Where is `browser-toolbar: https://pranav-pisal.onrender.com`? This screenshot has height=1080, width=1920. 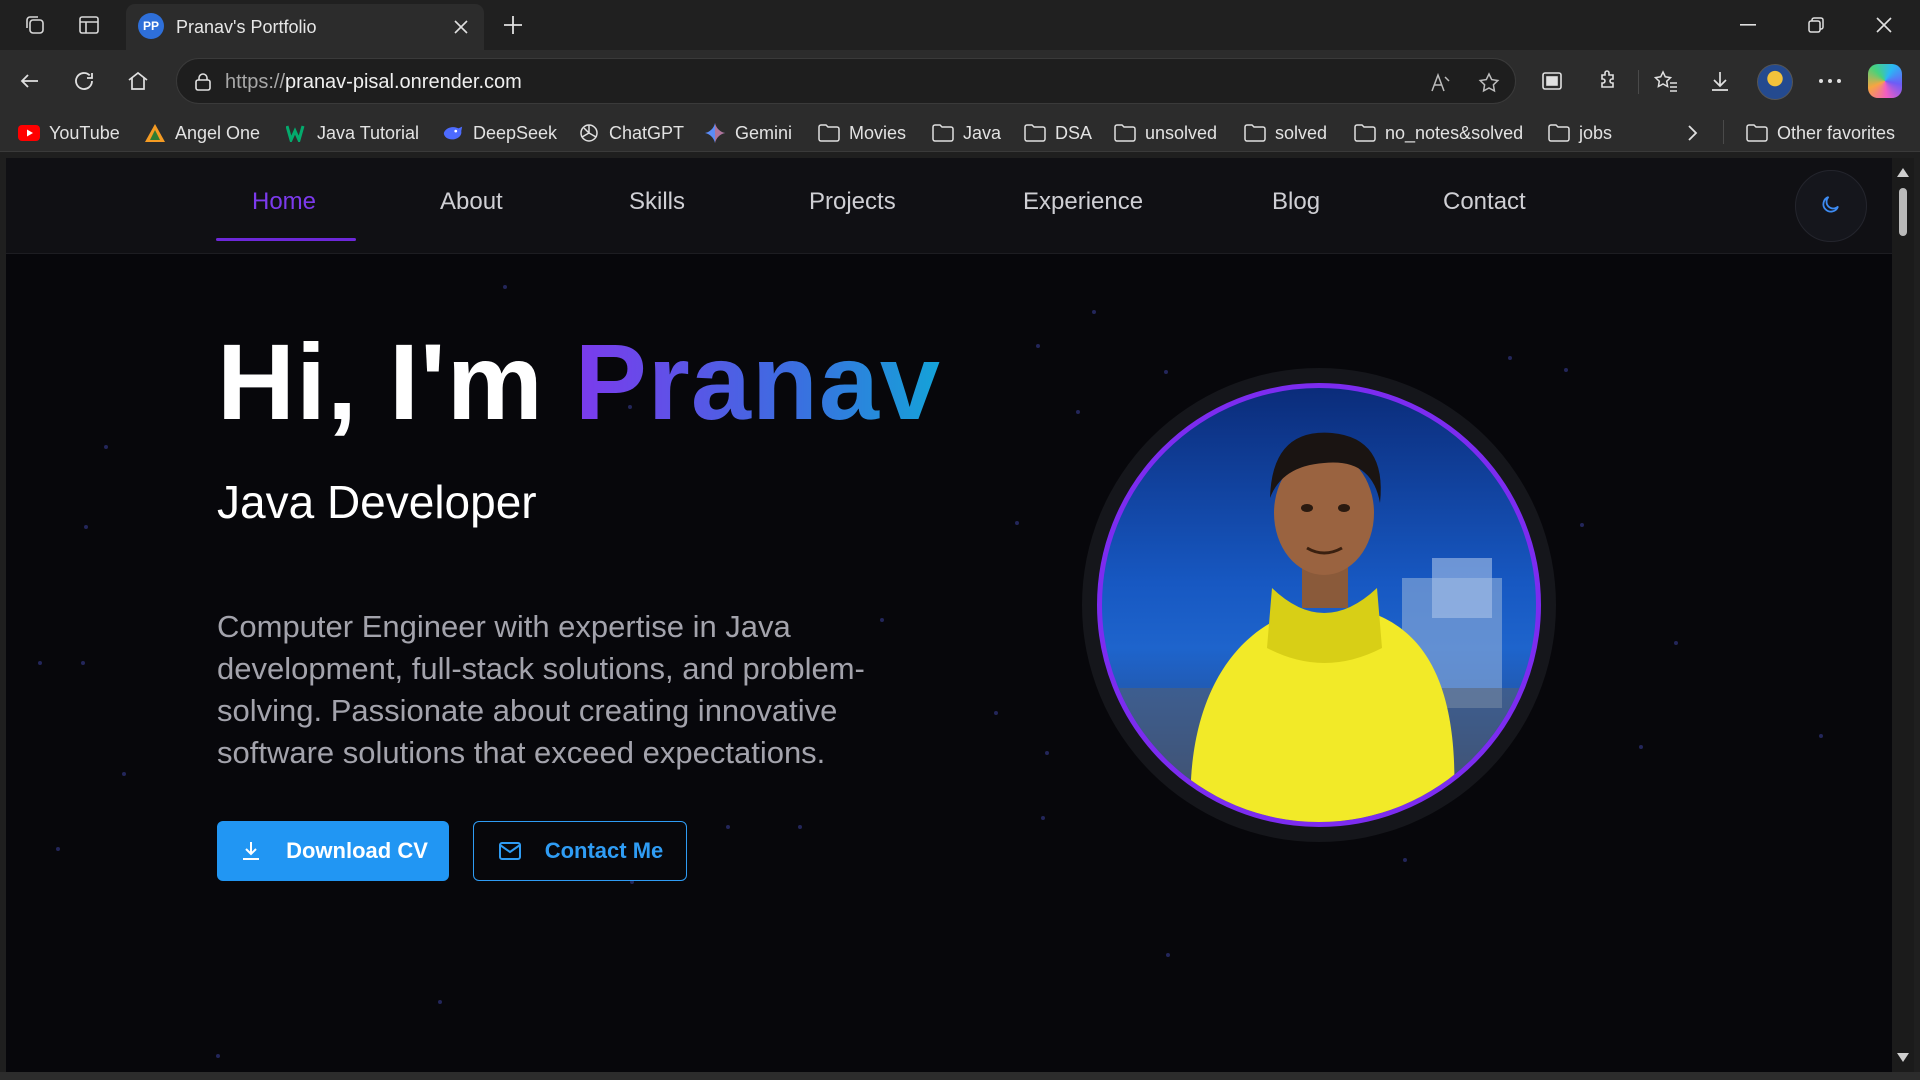
browser-toolbar: https://pranav-pisal.onrender.com is located at coordinates (960, 81).